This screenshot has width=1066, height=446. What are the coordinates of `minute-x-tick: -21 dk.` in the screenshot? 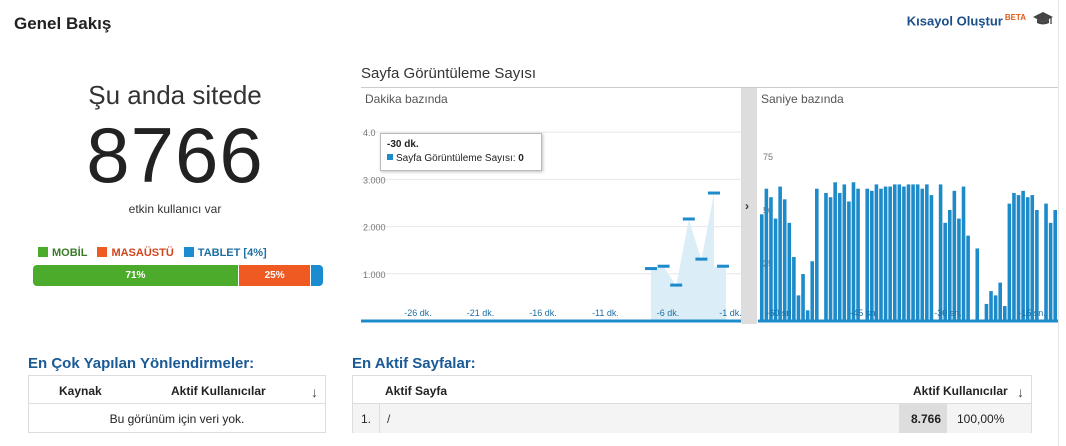 It's located at (481, 313).